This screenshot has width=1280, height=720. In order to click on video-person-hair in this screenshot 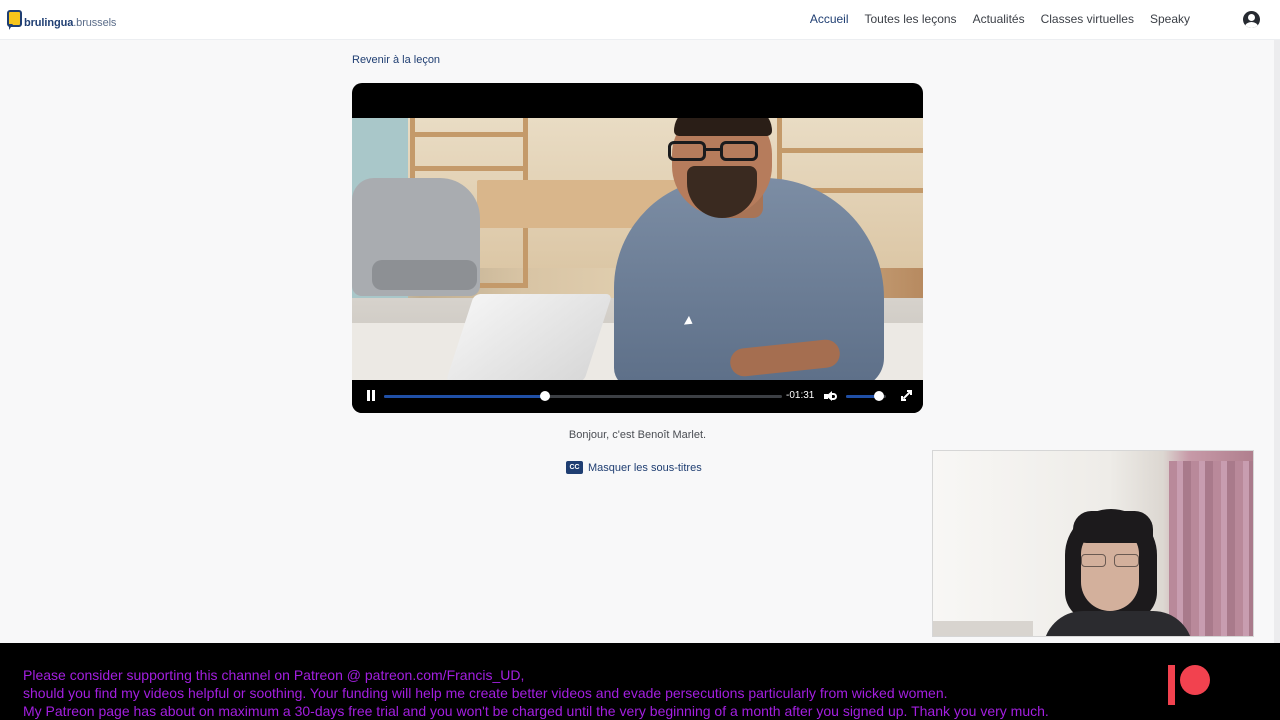, I will do `click(723, 127)`.